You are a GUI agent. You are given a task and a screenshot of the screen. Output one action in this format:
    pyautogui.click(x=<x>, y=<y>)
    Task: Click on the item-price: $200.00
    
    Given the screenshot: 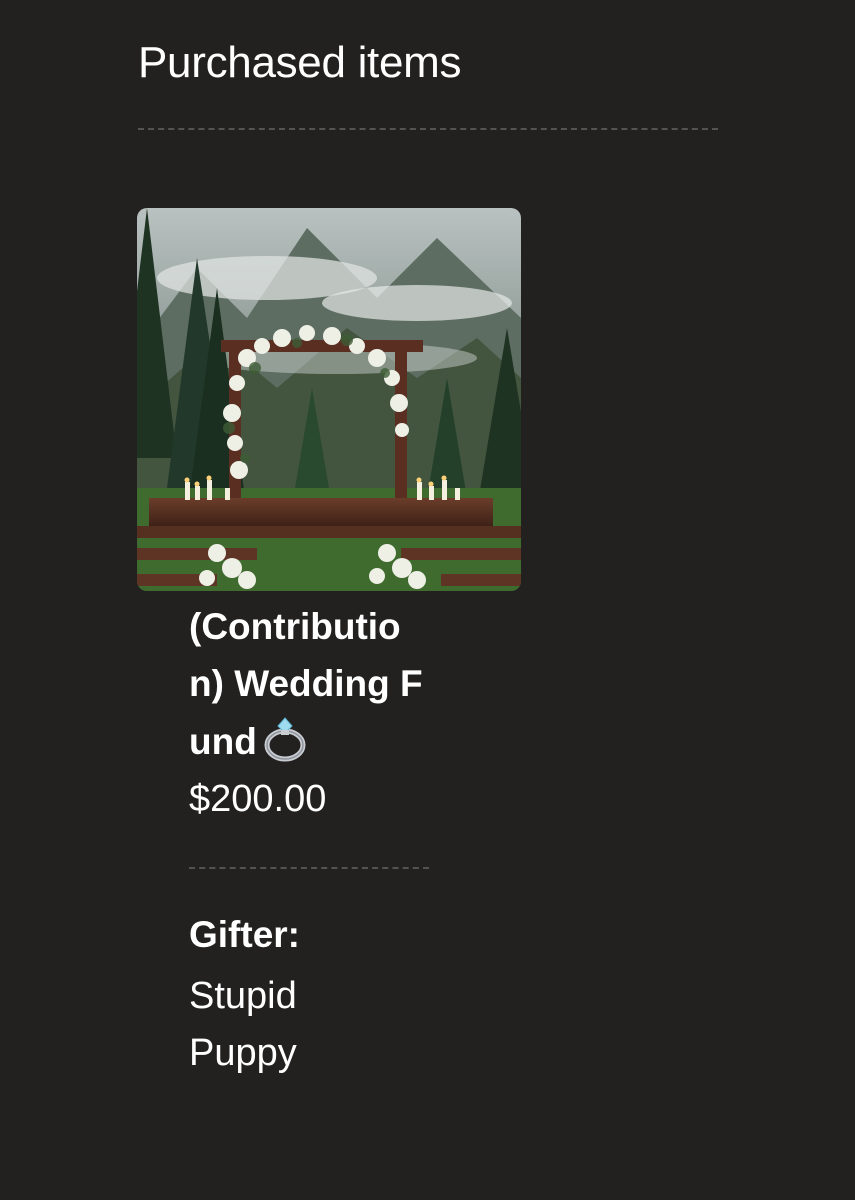 What is the action you would take?
    pyautogui.click(x=258, y=799)
    